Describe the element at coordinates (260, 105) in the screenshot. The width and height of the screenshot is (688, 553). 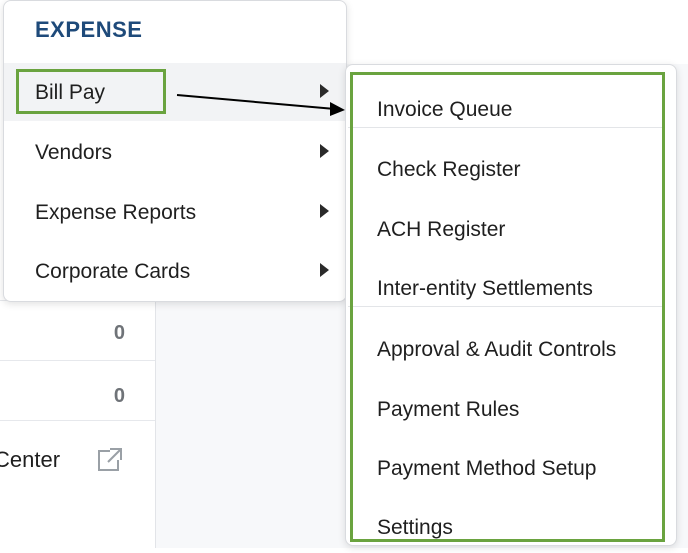
I see `annotation-arrow-icon` at that location.